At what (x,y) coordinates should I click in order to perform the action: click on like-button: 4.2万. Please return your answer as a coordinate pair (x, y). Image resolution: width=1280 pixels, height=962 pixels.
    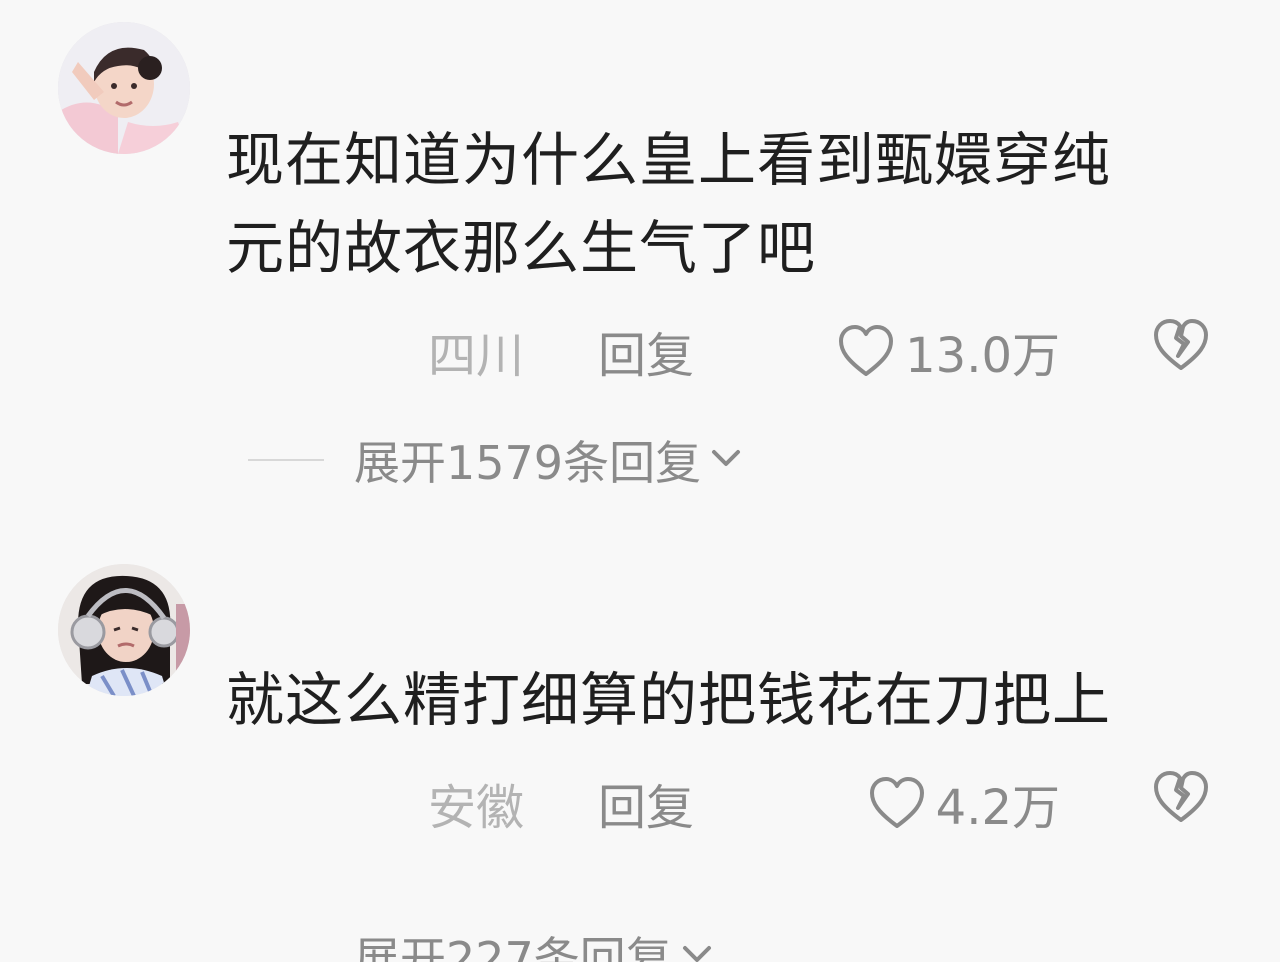
    Looking at the image, I should click on (964, 803).